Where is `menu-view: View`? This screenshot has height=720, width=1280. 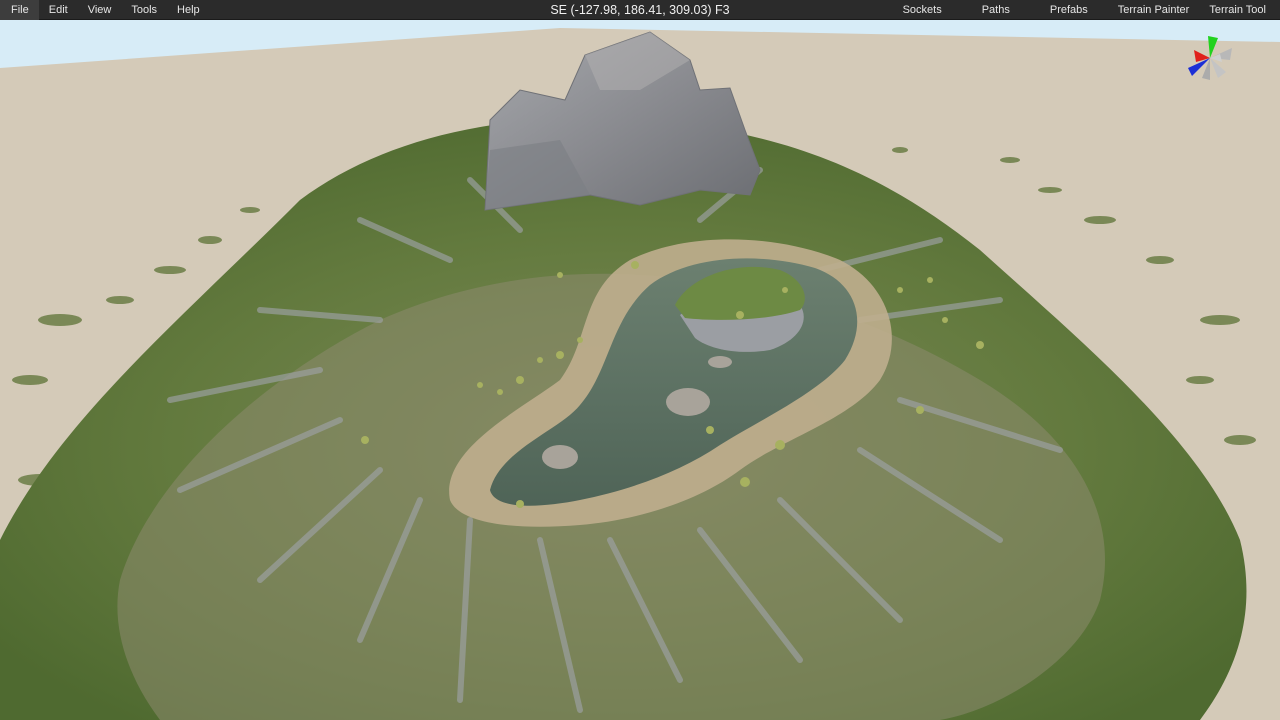
menu-view: View is located at coordinates (100, 10).